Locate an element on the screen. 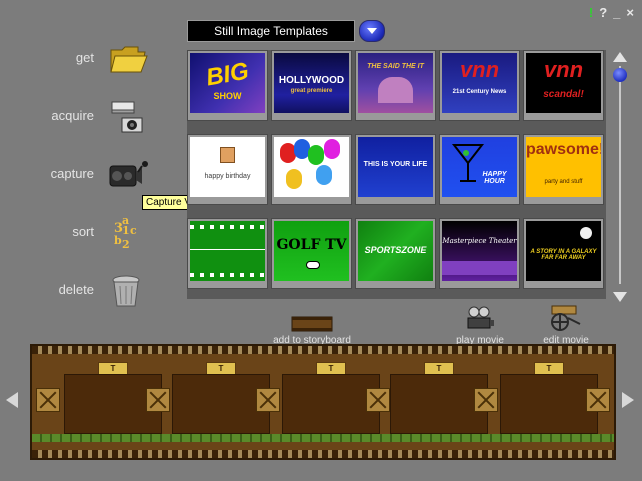 This screenshot has width=642, height=481. template-title: SPORTSZONE is located at coordinates (395, 250).